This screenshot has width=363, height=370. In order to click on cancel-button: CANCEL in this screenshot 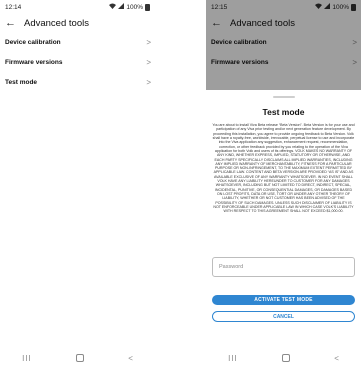, I will do `click(283, 316)`.